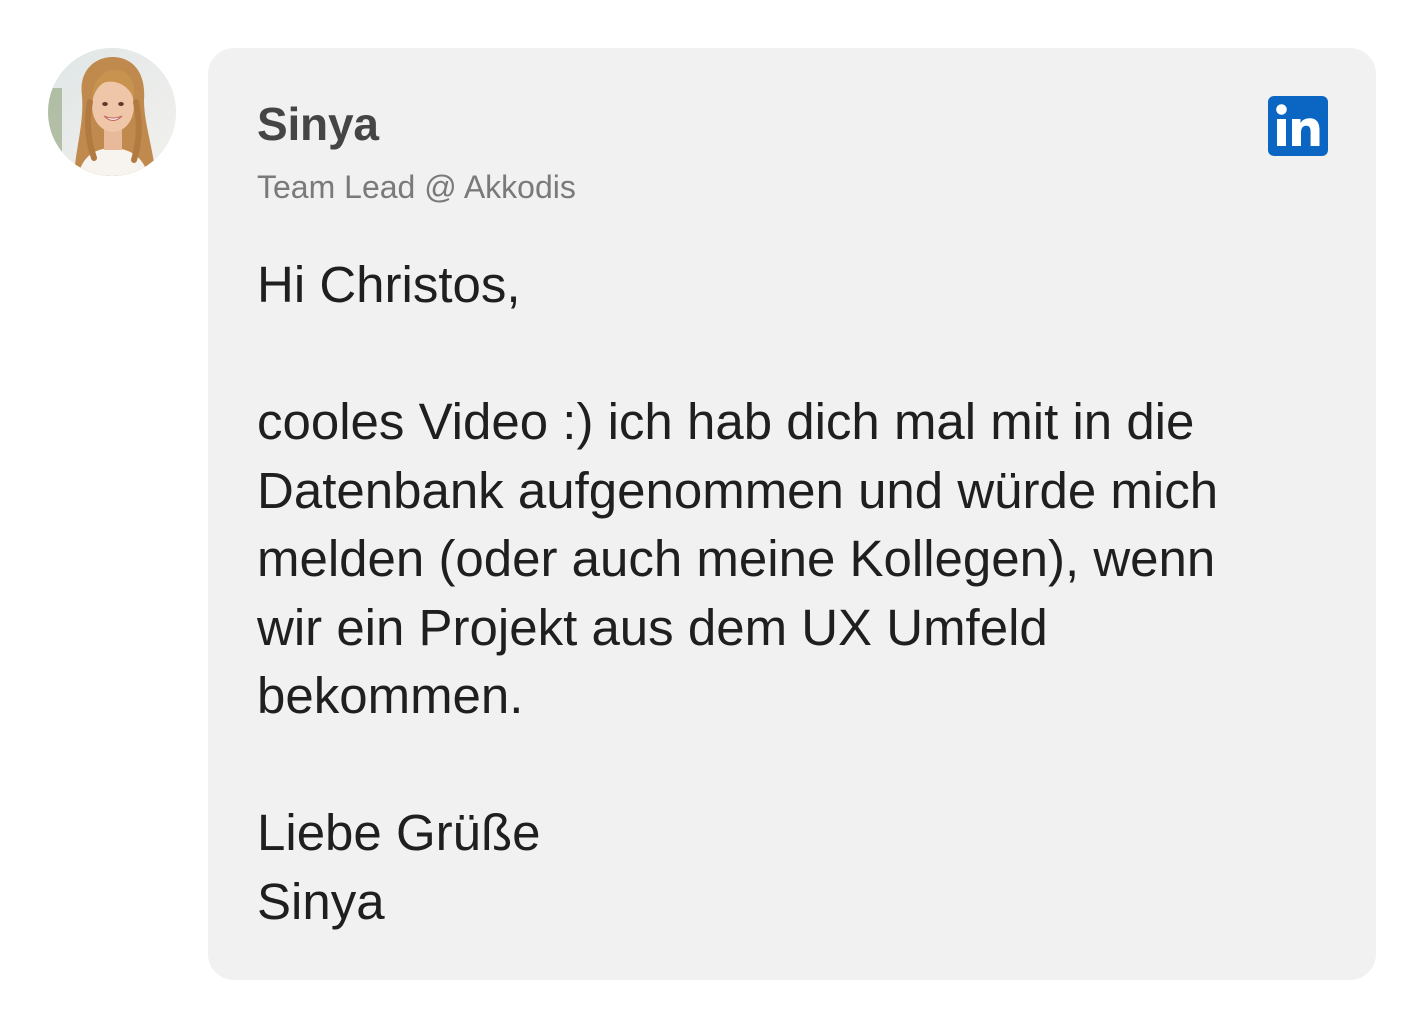  I want to click on message-line: wir ein Projekt aus dem UX Umfeld, so click(652, 627).